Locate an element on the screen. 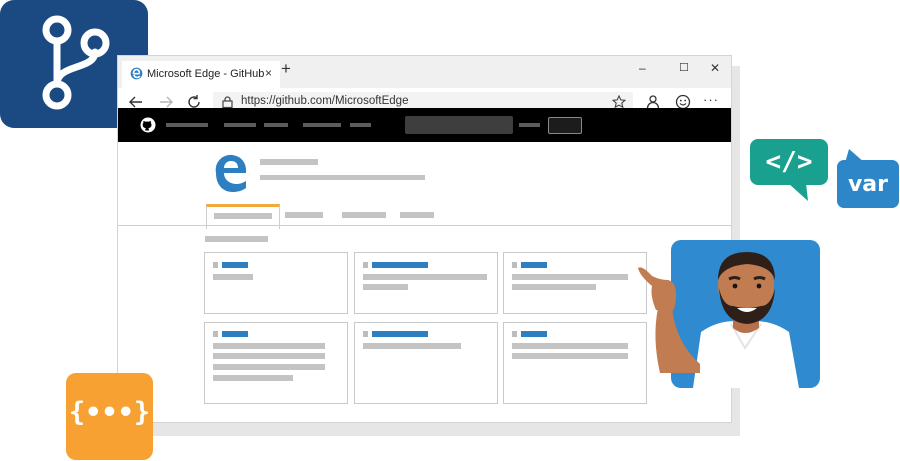 The height and width of the screenshot is (461, 900). url-text: https://github.com/MicrosoftEdge is located at coordinates (325, 101).